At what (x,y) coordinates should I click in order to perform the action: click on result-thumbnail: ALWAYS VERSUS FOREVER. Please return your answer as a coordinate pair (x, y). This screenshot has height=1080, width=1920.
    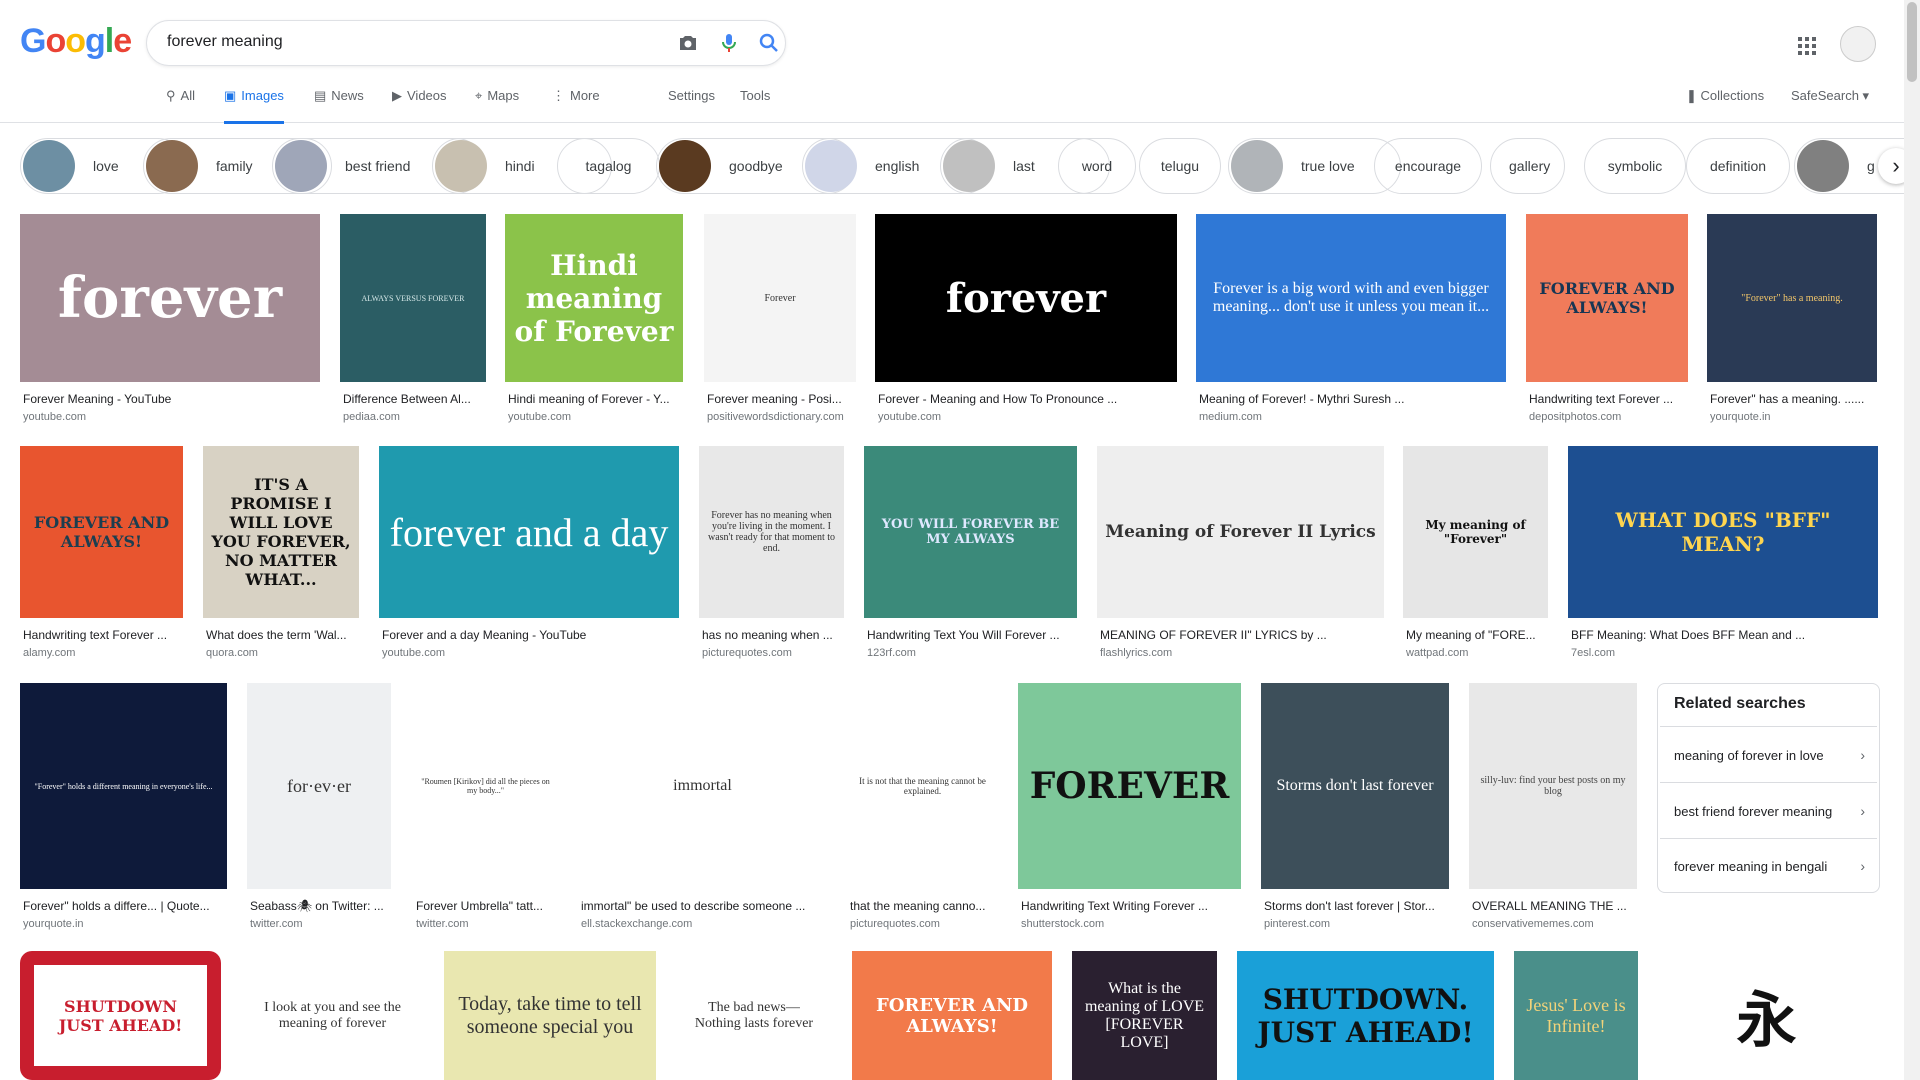
    Looking at the image, I should click on (413, 298).